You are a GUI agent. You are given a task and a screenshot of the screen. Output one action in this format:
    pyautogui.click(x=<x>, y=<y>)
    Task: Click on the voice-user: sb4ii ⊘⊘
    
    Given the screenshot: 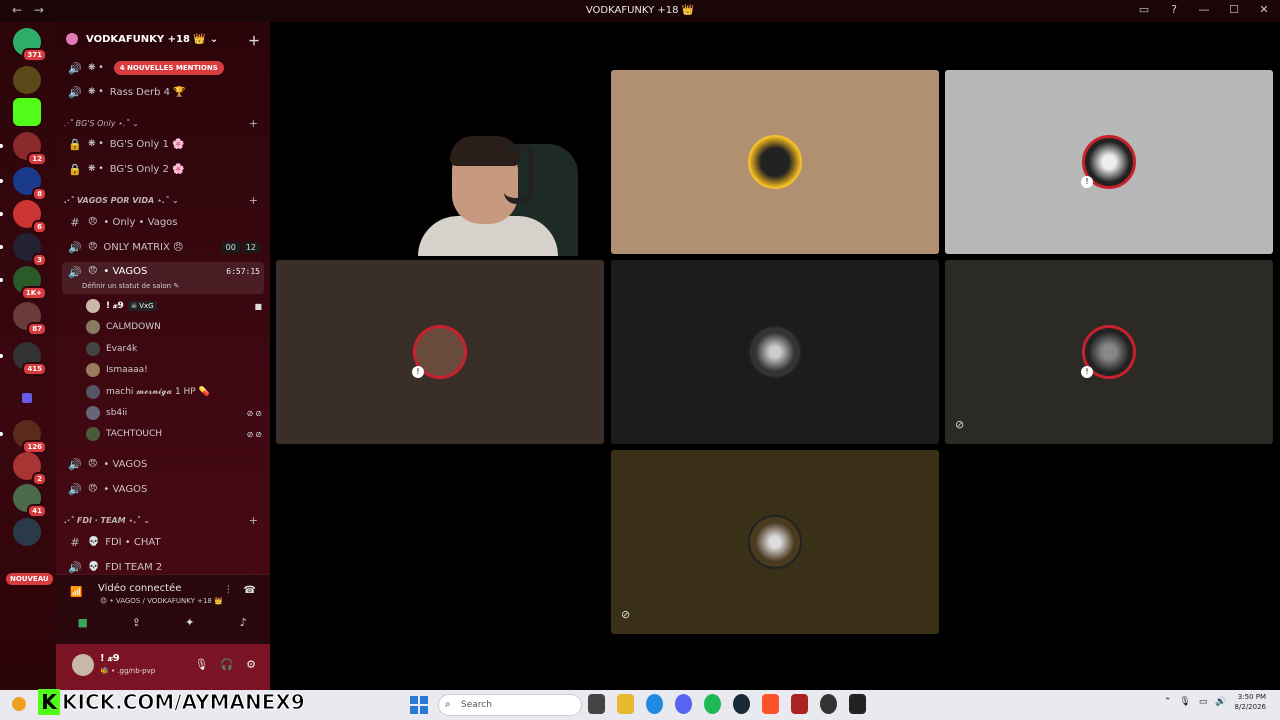 What is the action you would take?
    pyautogui.click(x=175, y=413)
    